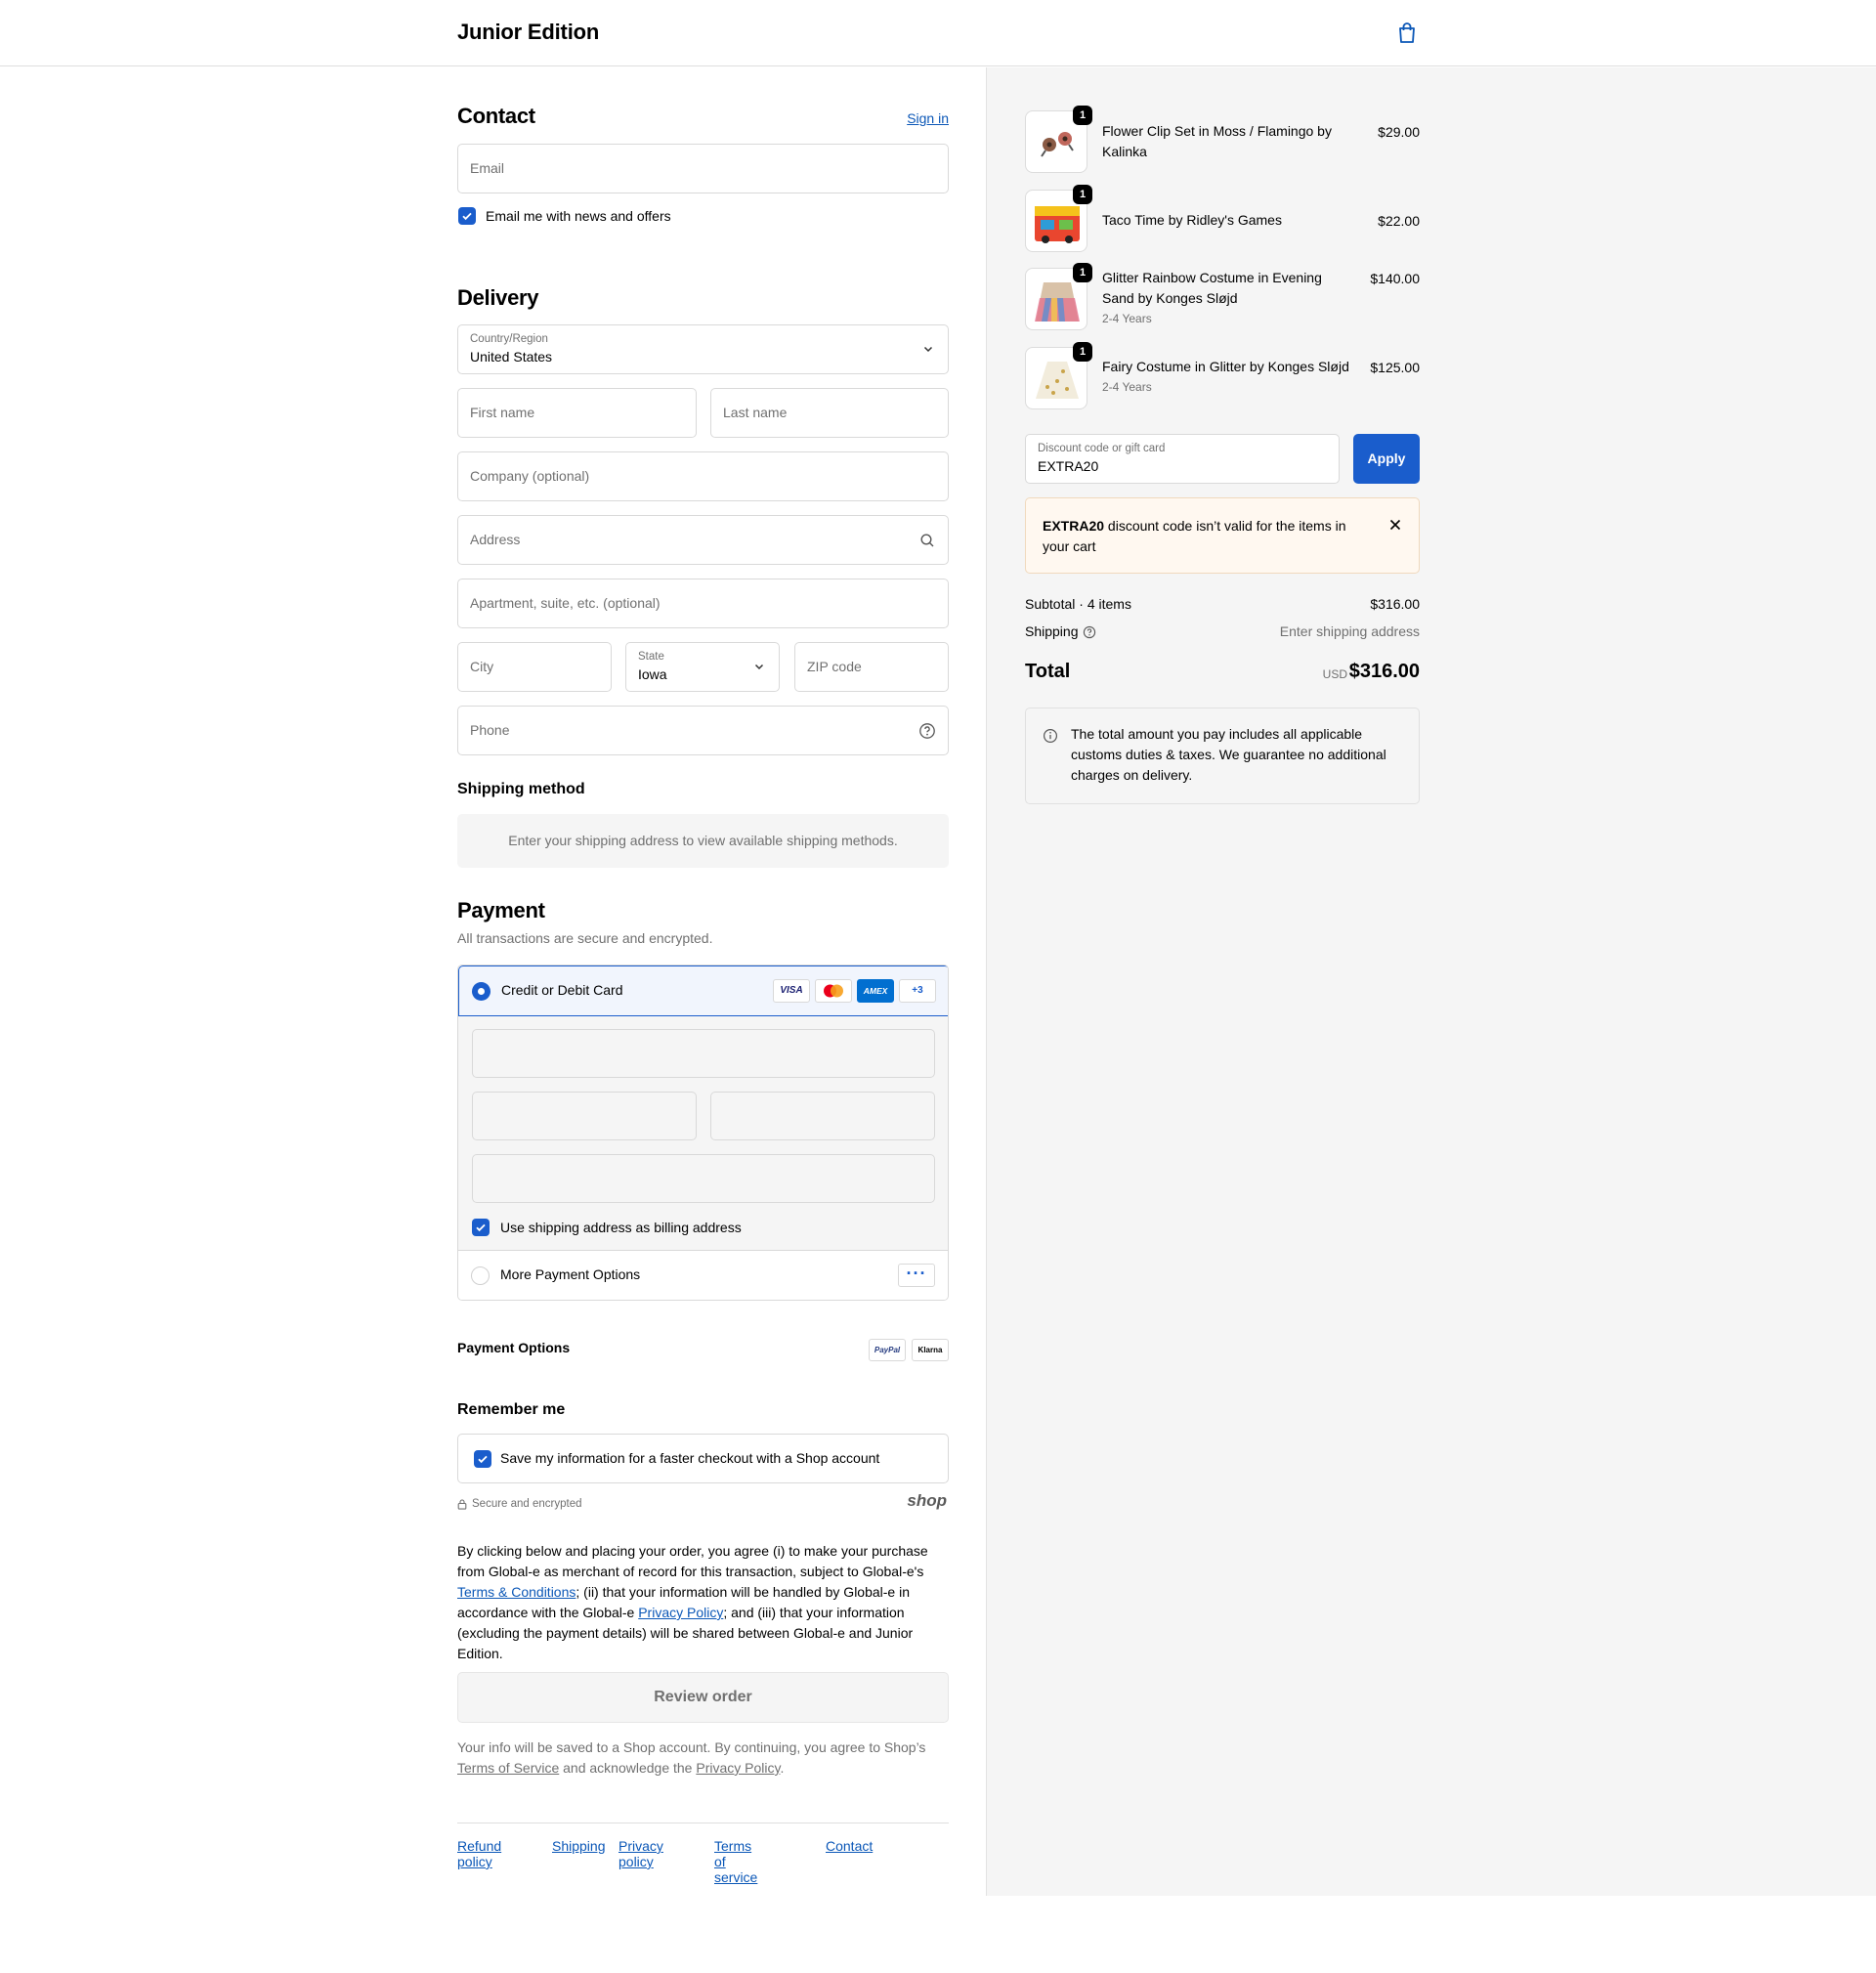  Describe the element at coordinates (1050, 736) in the screenshot. I see `info-icon` at that location.